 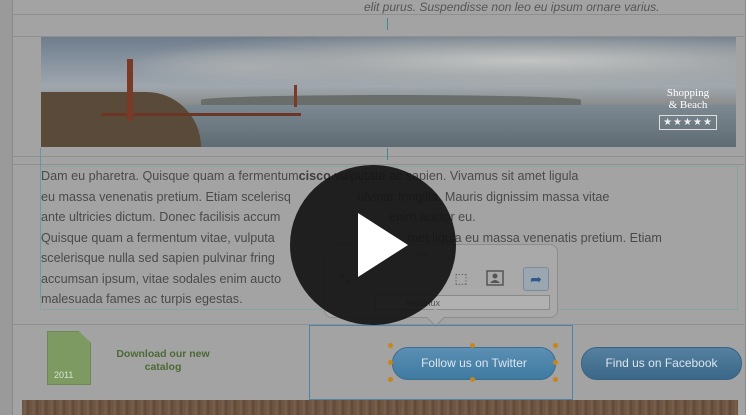 What do you see at coordinates (495, 278) in the screenshot?
I see `image-icon` at bounding box center [495, 278].